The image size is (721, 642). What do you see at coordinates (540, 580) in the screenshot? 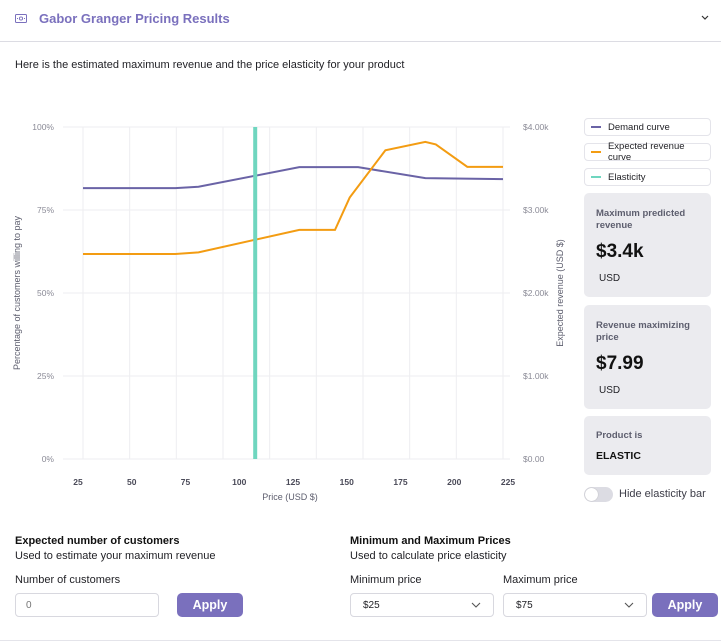
I see `max-price-label: Maximum price` at bounding box center [540, 580].